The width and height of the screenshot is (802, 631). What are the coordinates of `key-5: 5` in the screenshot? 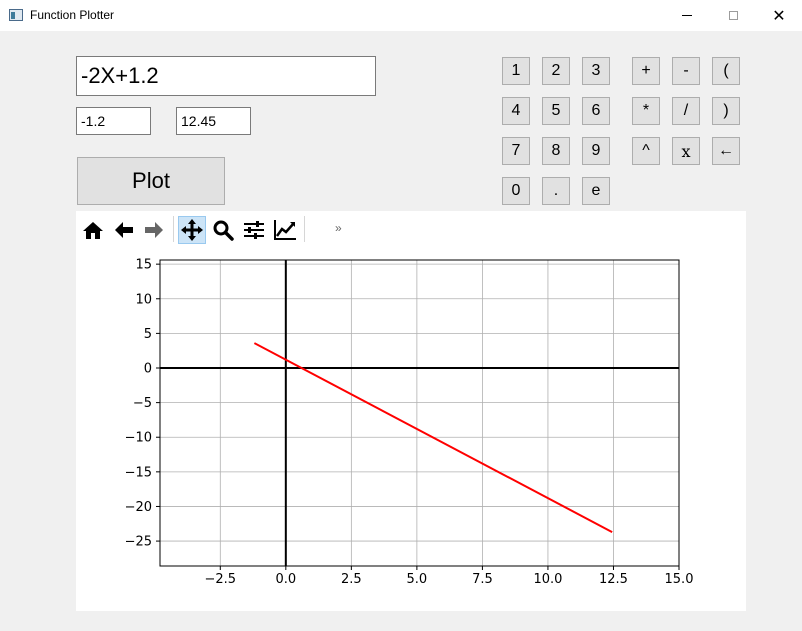 It's located at (556, 111).